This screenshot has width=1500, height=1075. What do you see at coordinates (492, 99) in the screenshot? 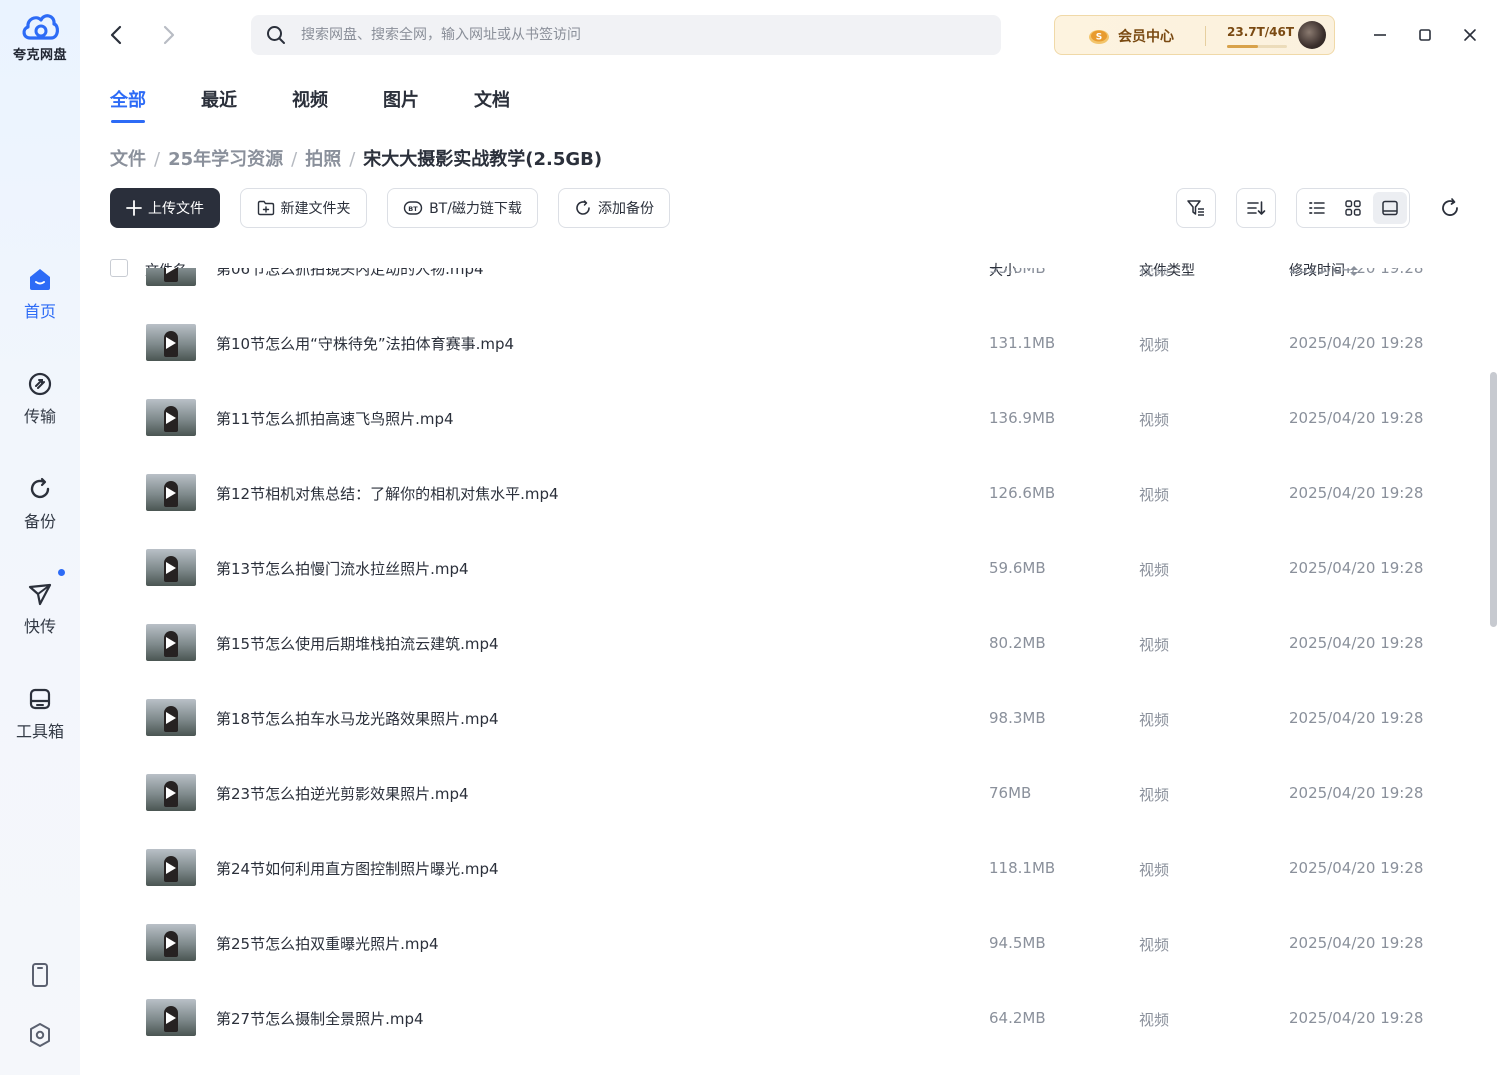
I see `tab-documents: 文档` at bounding box center [492, 99].